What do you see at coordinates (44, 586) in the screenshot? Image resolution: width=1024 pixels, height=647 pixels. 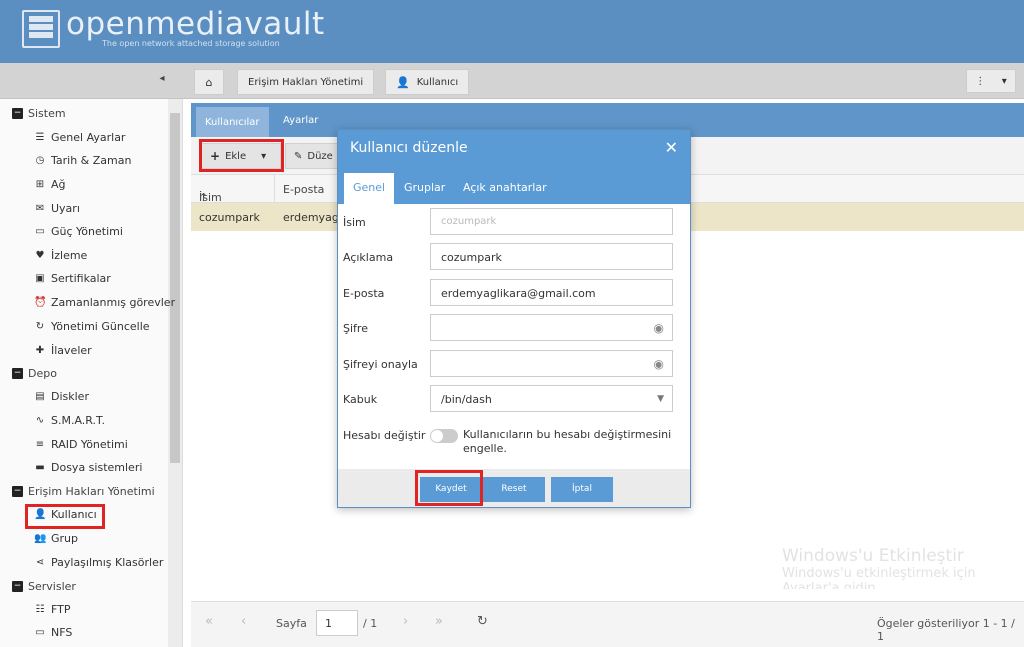 I see `sidebar-group-servisler: − Servisler` at bounding box center [44, 586].